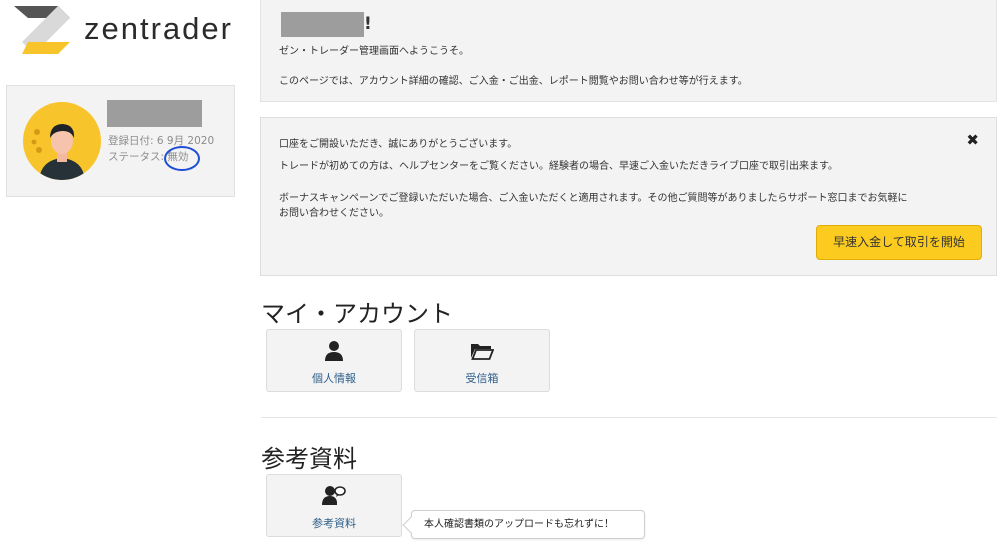 The height and width of the screenshot is (553, 1005). Describe the element at coordinates (334, 351) in the screenshot. I see `user-icon` at that location.